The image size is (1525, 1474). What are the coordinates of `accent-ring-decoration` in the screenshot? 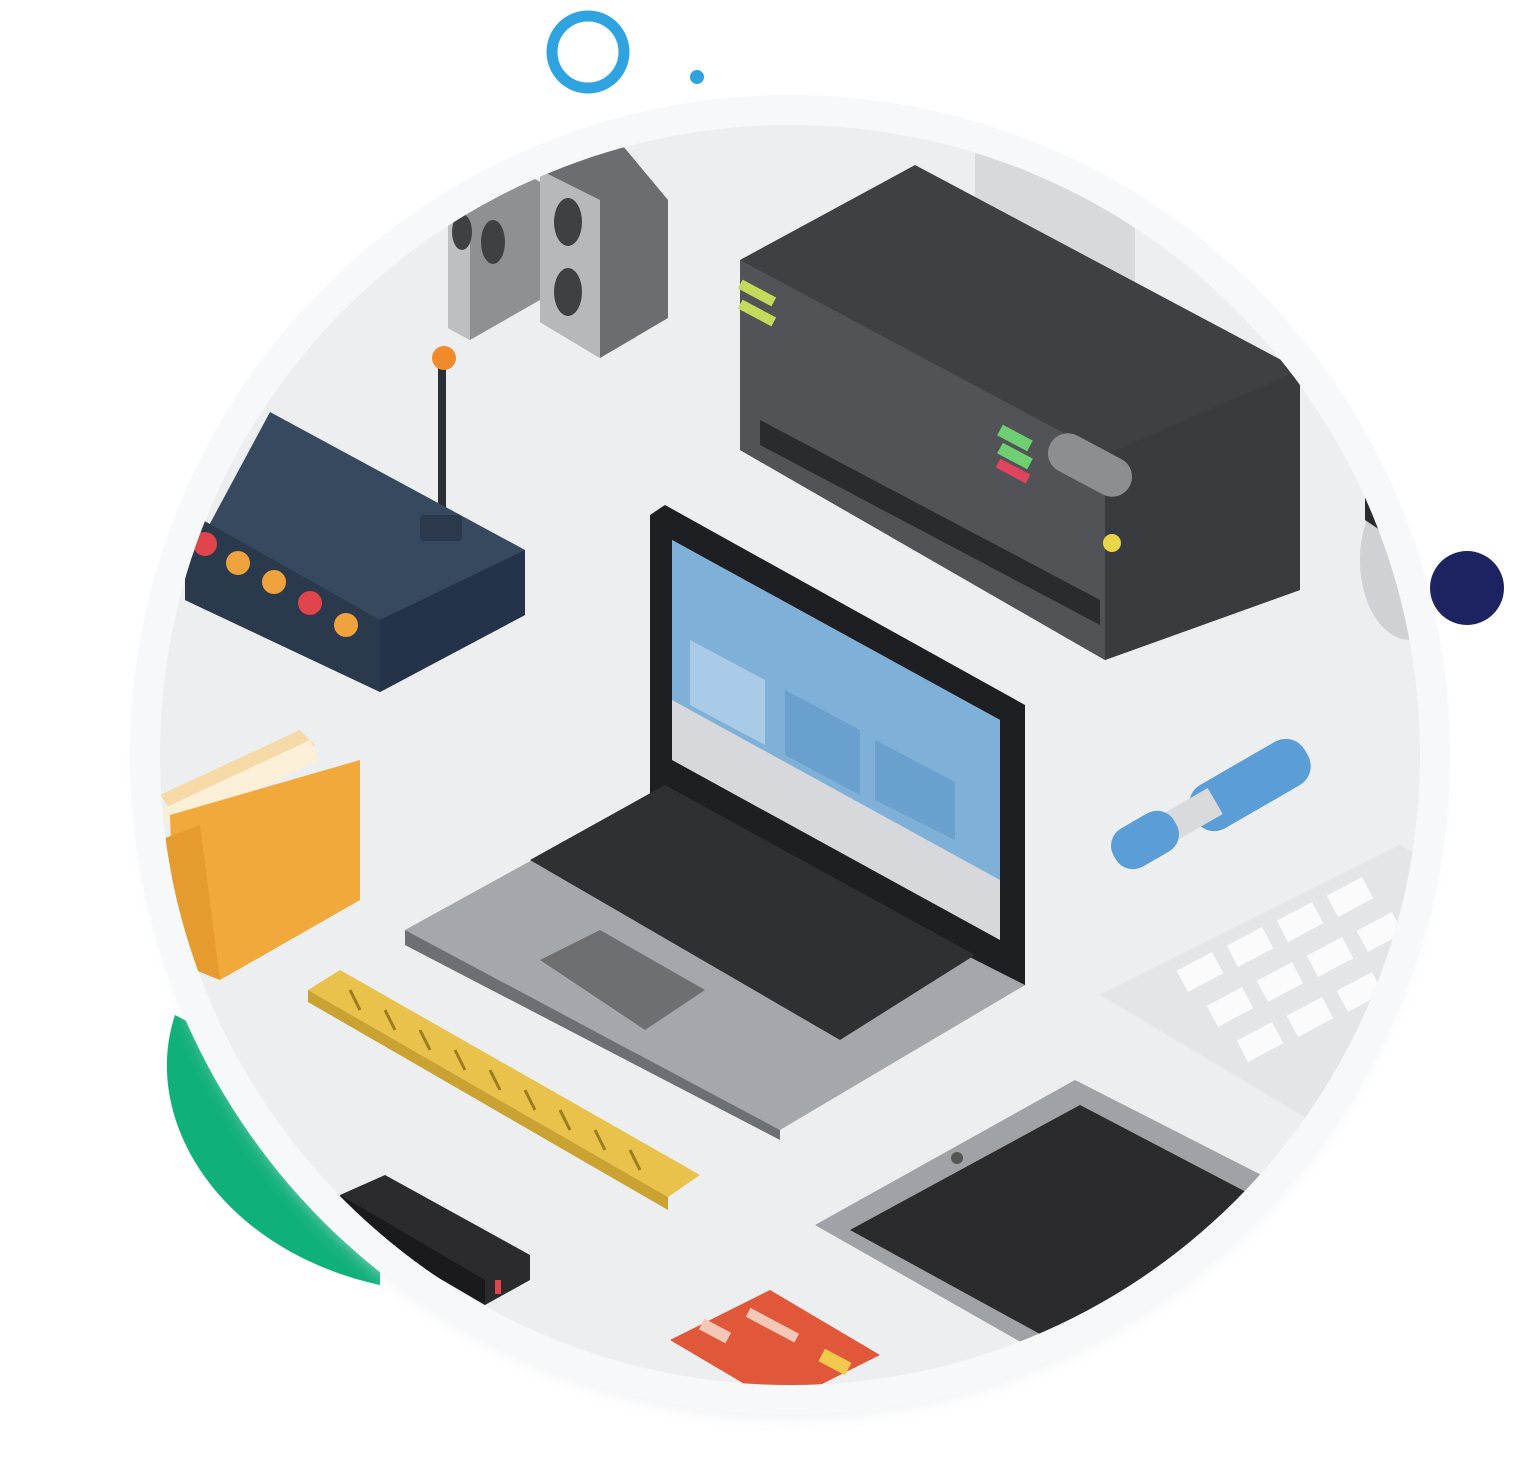 It's located at (588, 52).